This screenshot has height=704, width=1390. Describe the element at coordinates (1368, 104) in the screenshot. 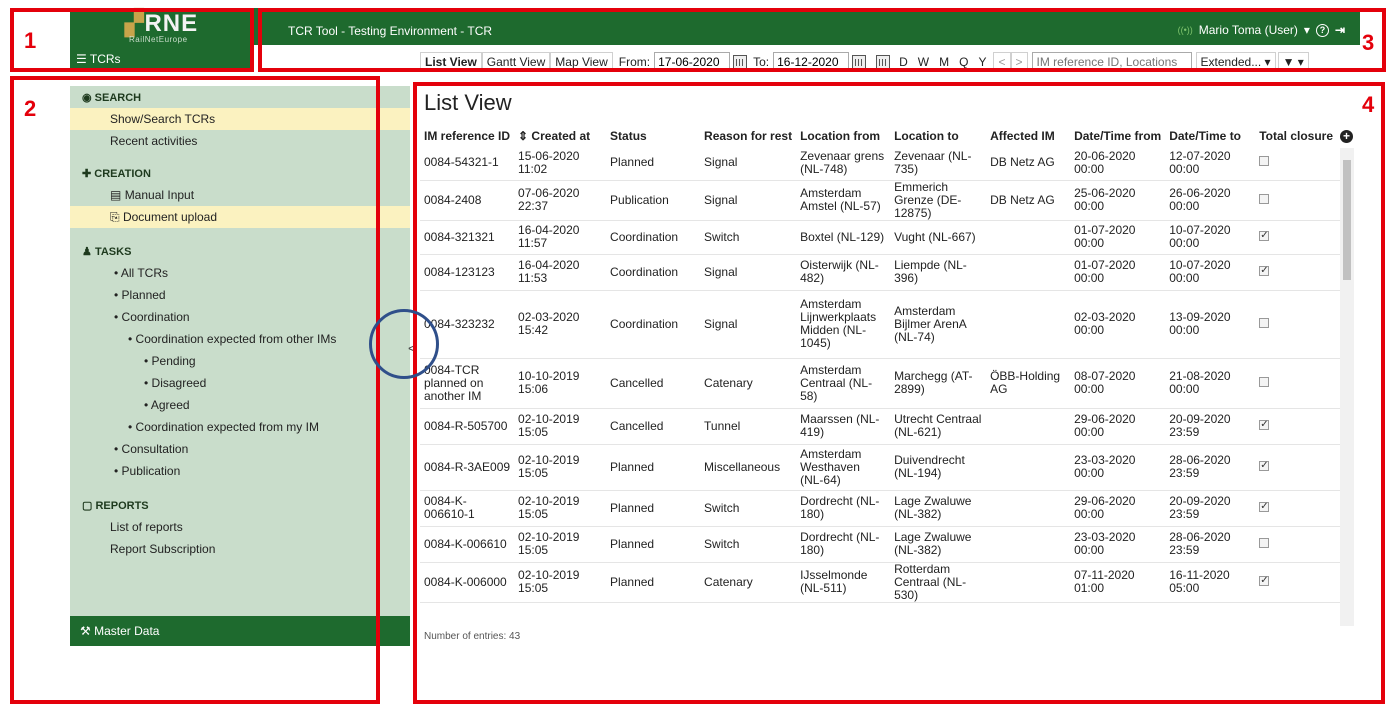

I see `annotation-label-4: 4` at that location.